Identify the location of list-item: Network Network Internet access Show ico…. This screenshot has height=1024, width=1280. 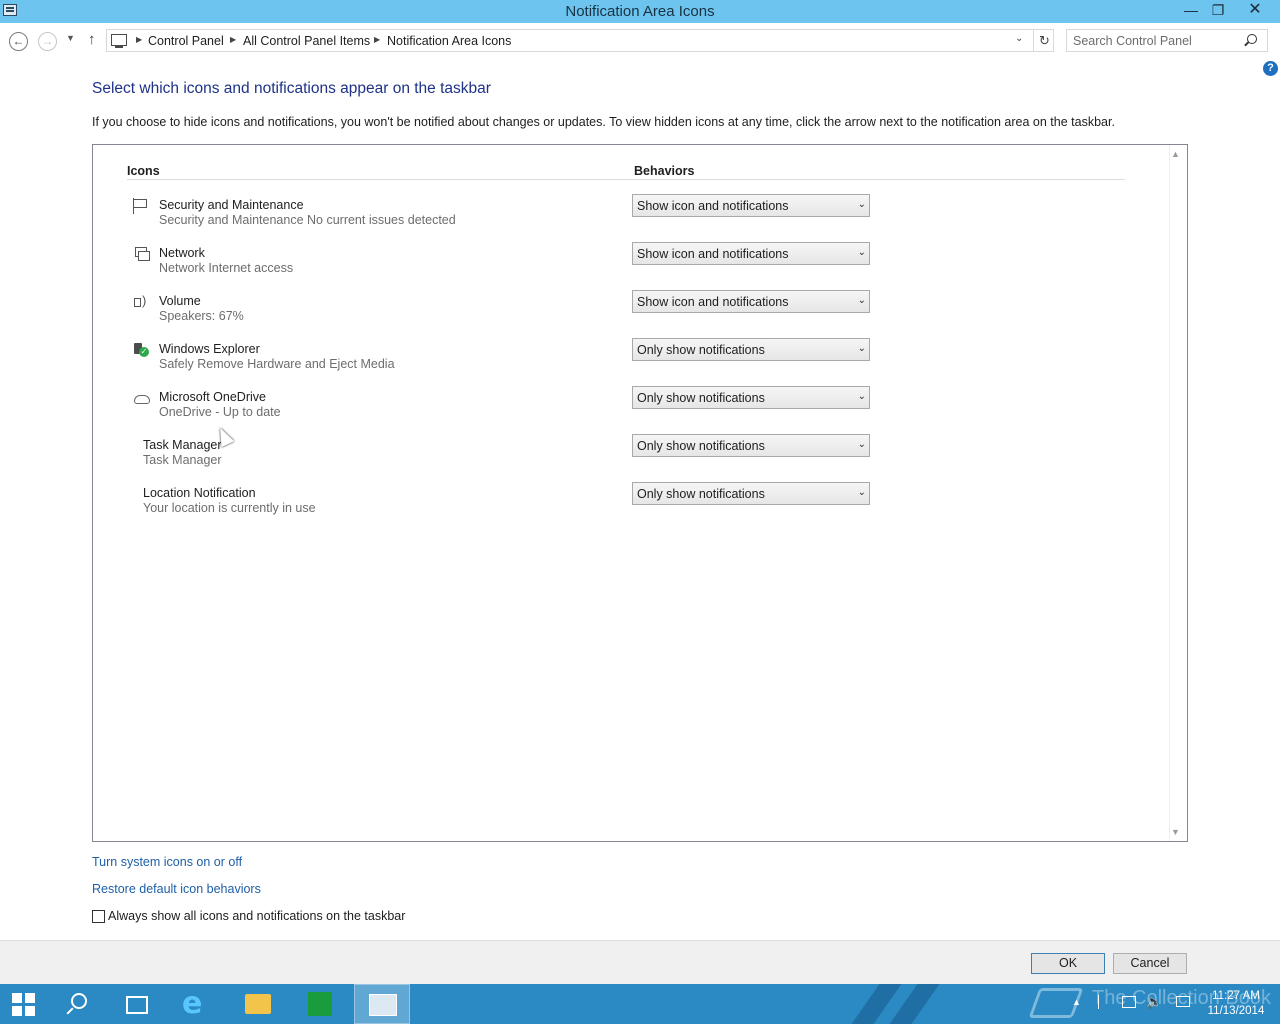
(623, 264).